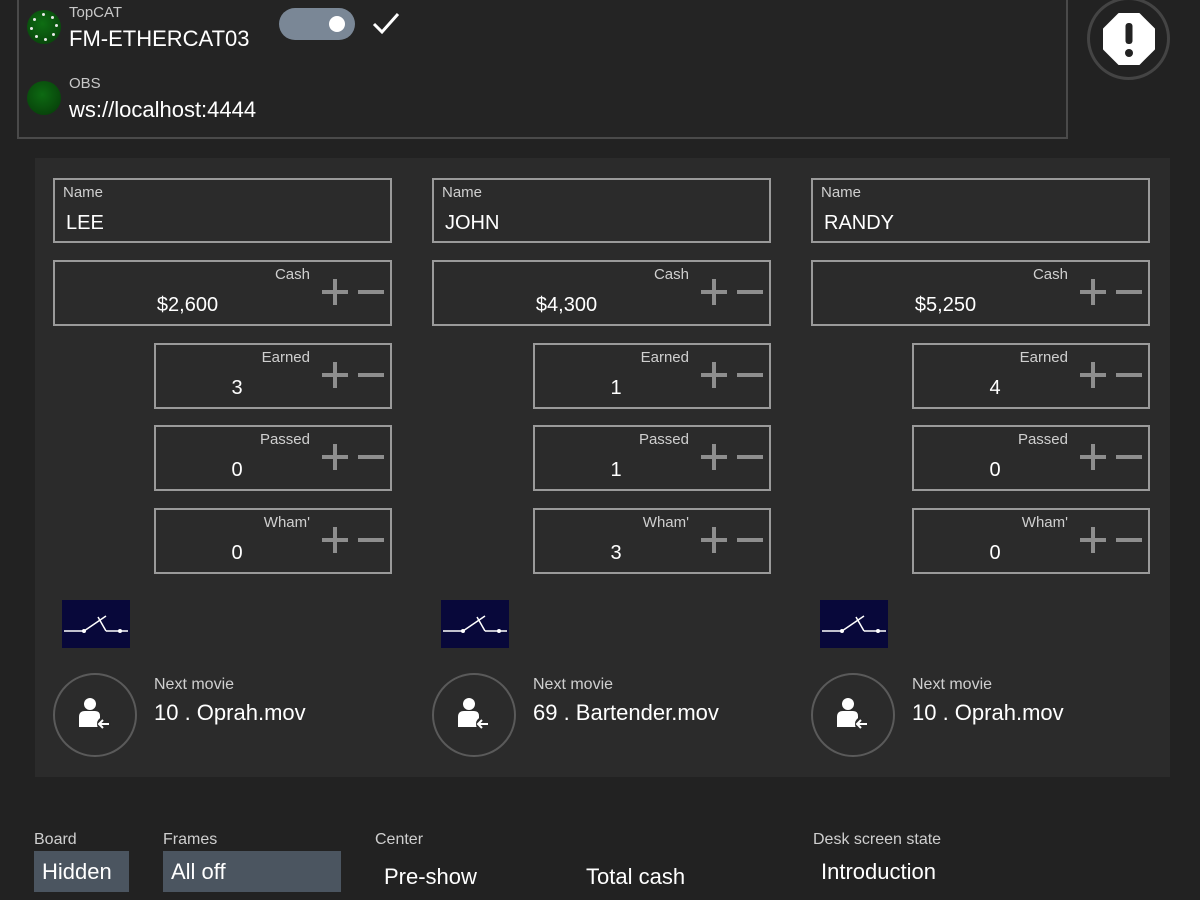 The height and width of the screenshot is (900, 1200). What do you see at coordinates (163, 109) in the screenshot?
I see `obs-host: ws://localhost:4444` at bounding box center [163, 109].